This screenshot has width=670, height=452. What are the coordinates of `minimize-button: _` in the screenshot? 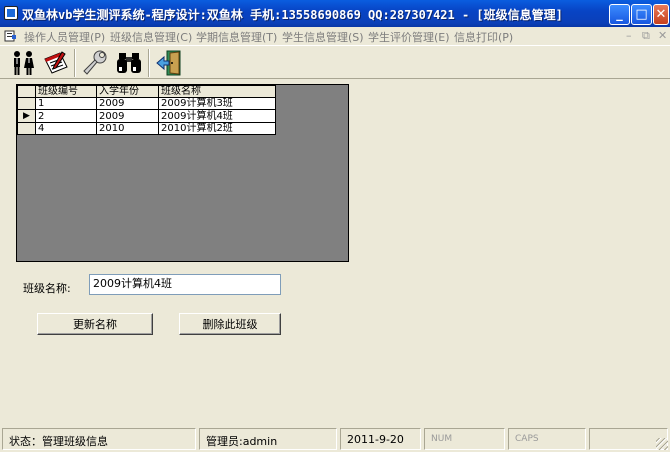 It's located at (619, 14).